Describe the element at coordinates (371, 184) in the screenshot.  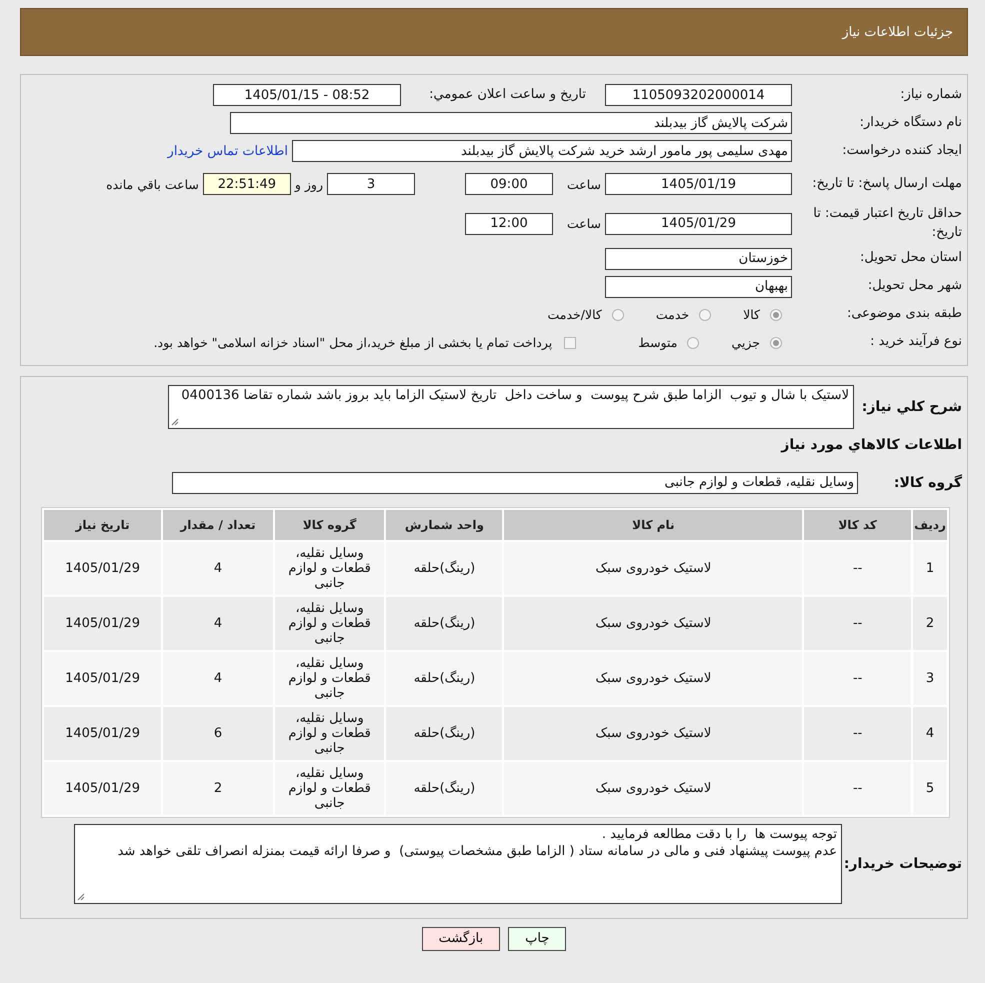
I see `days-field: 3` at that location.